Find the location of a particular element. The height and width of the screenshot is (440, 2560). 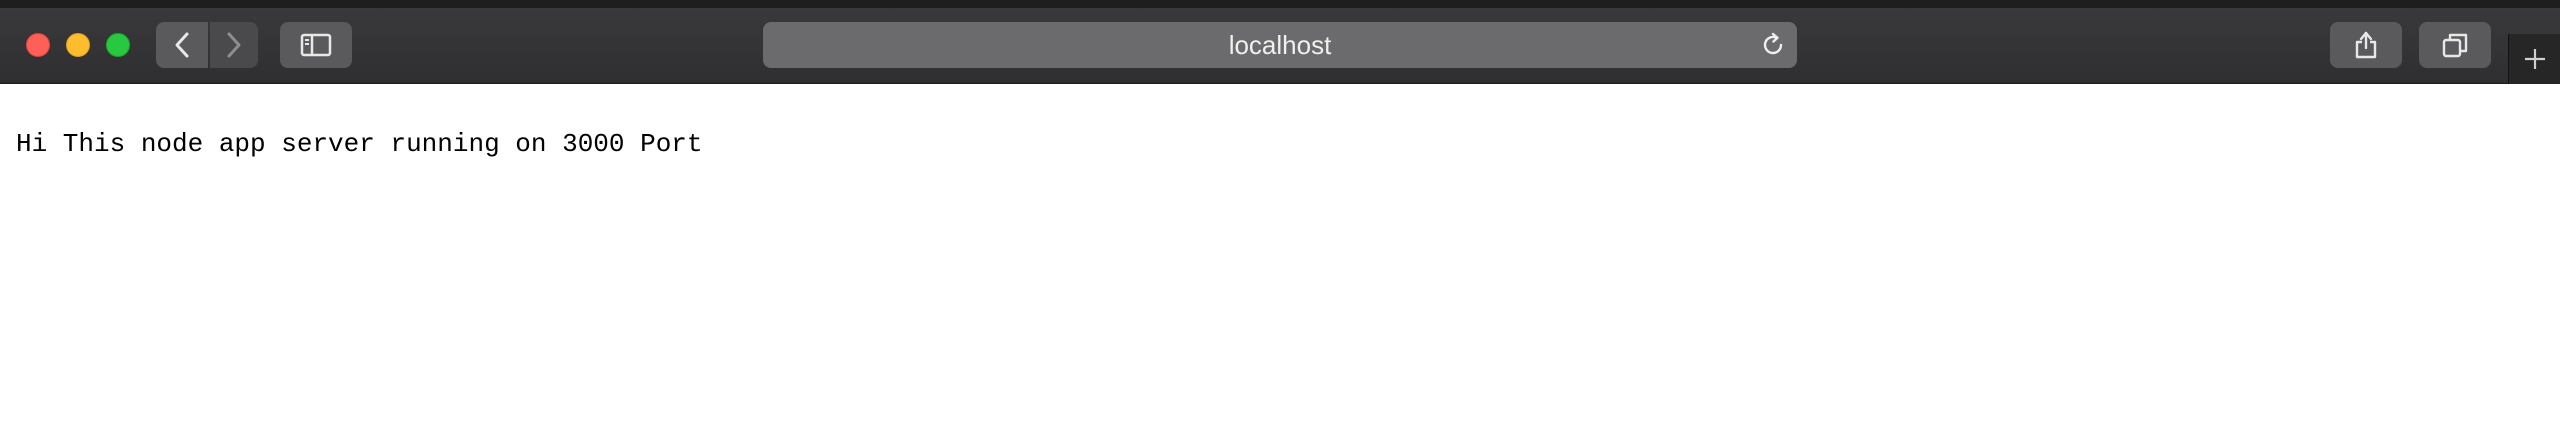

reload-icon is located at coordinates (1773, 45).